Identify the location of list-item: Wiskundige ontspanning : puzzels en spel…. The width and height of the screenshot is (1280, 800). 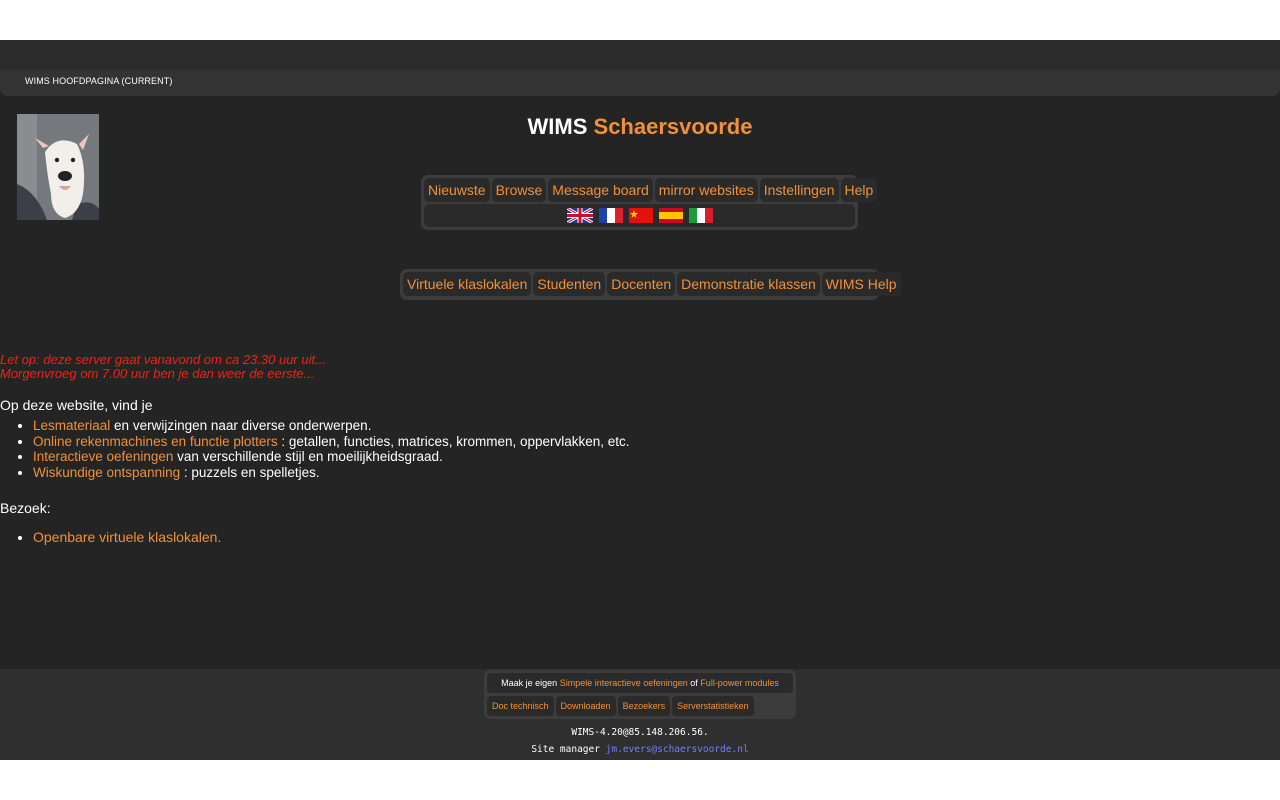
(331, 473).